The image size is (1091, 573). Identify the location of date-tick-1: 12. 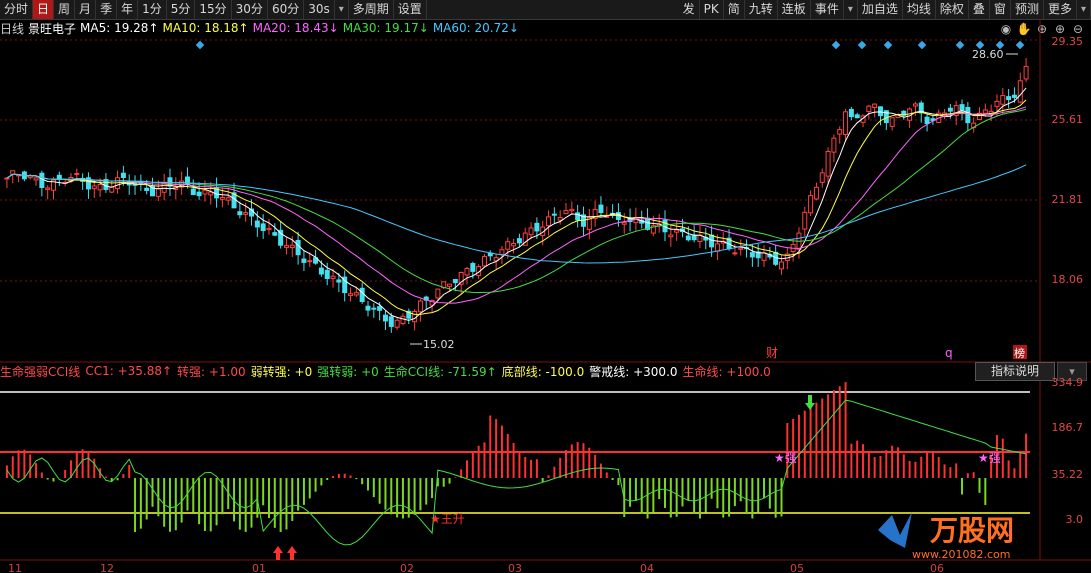
(107, 567).